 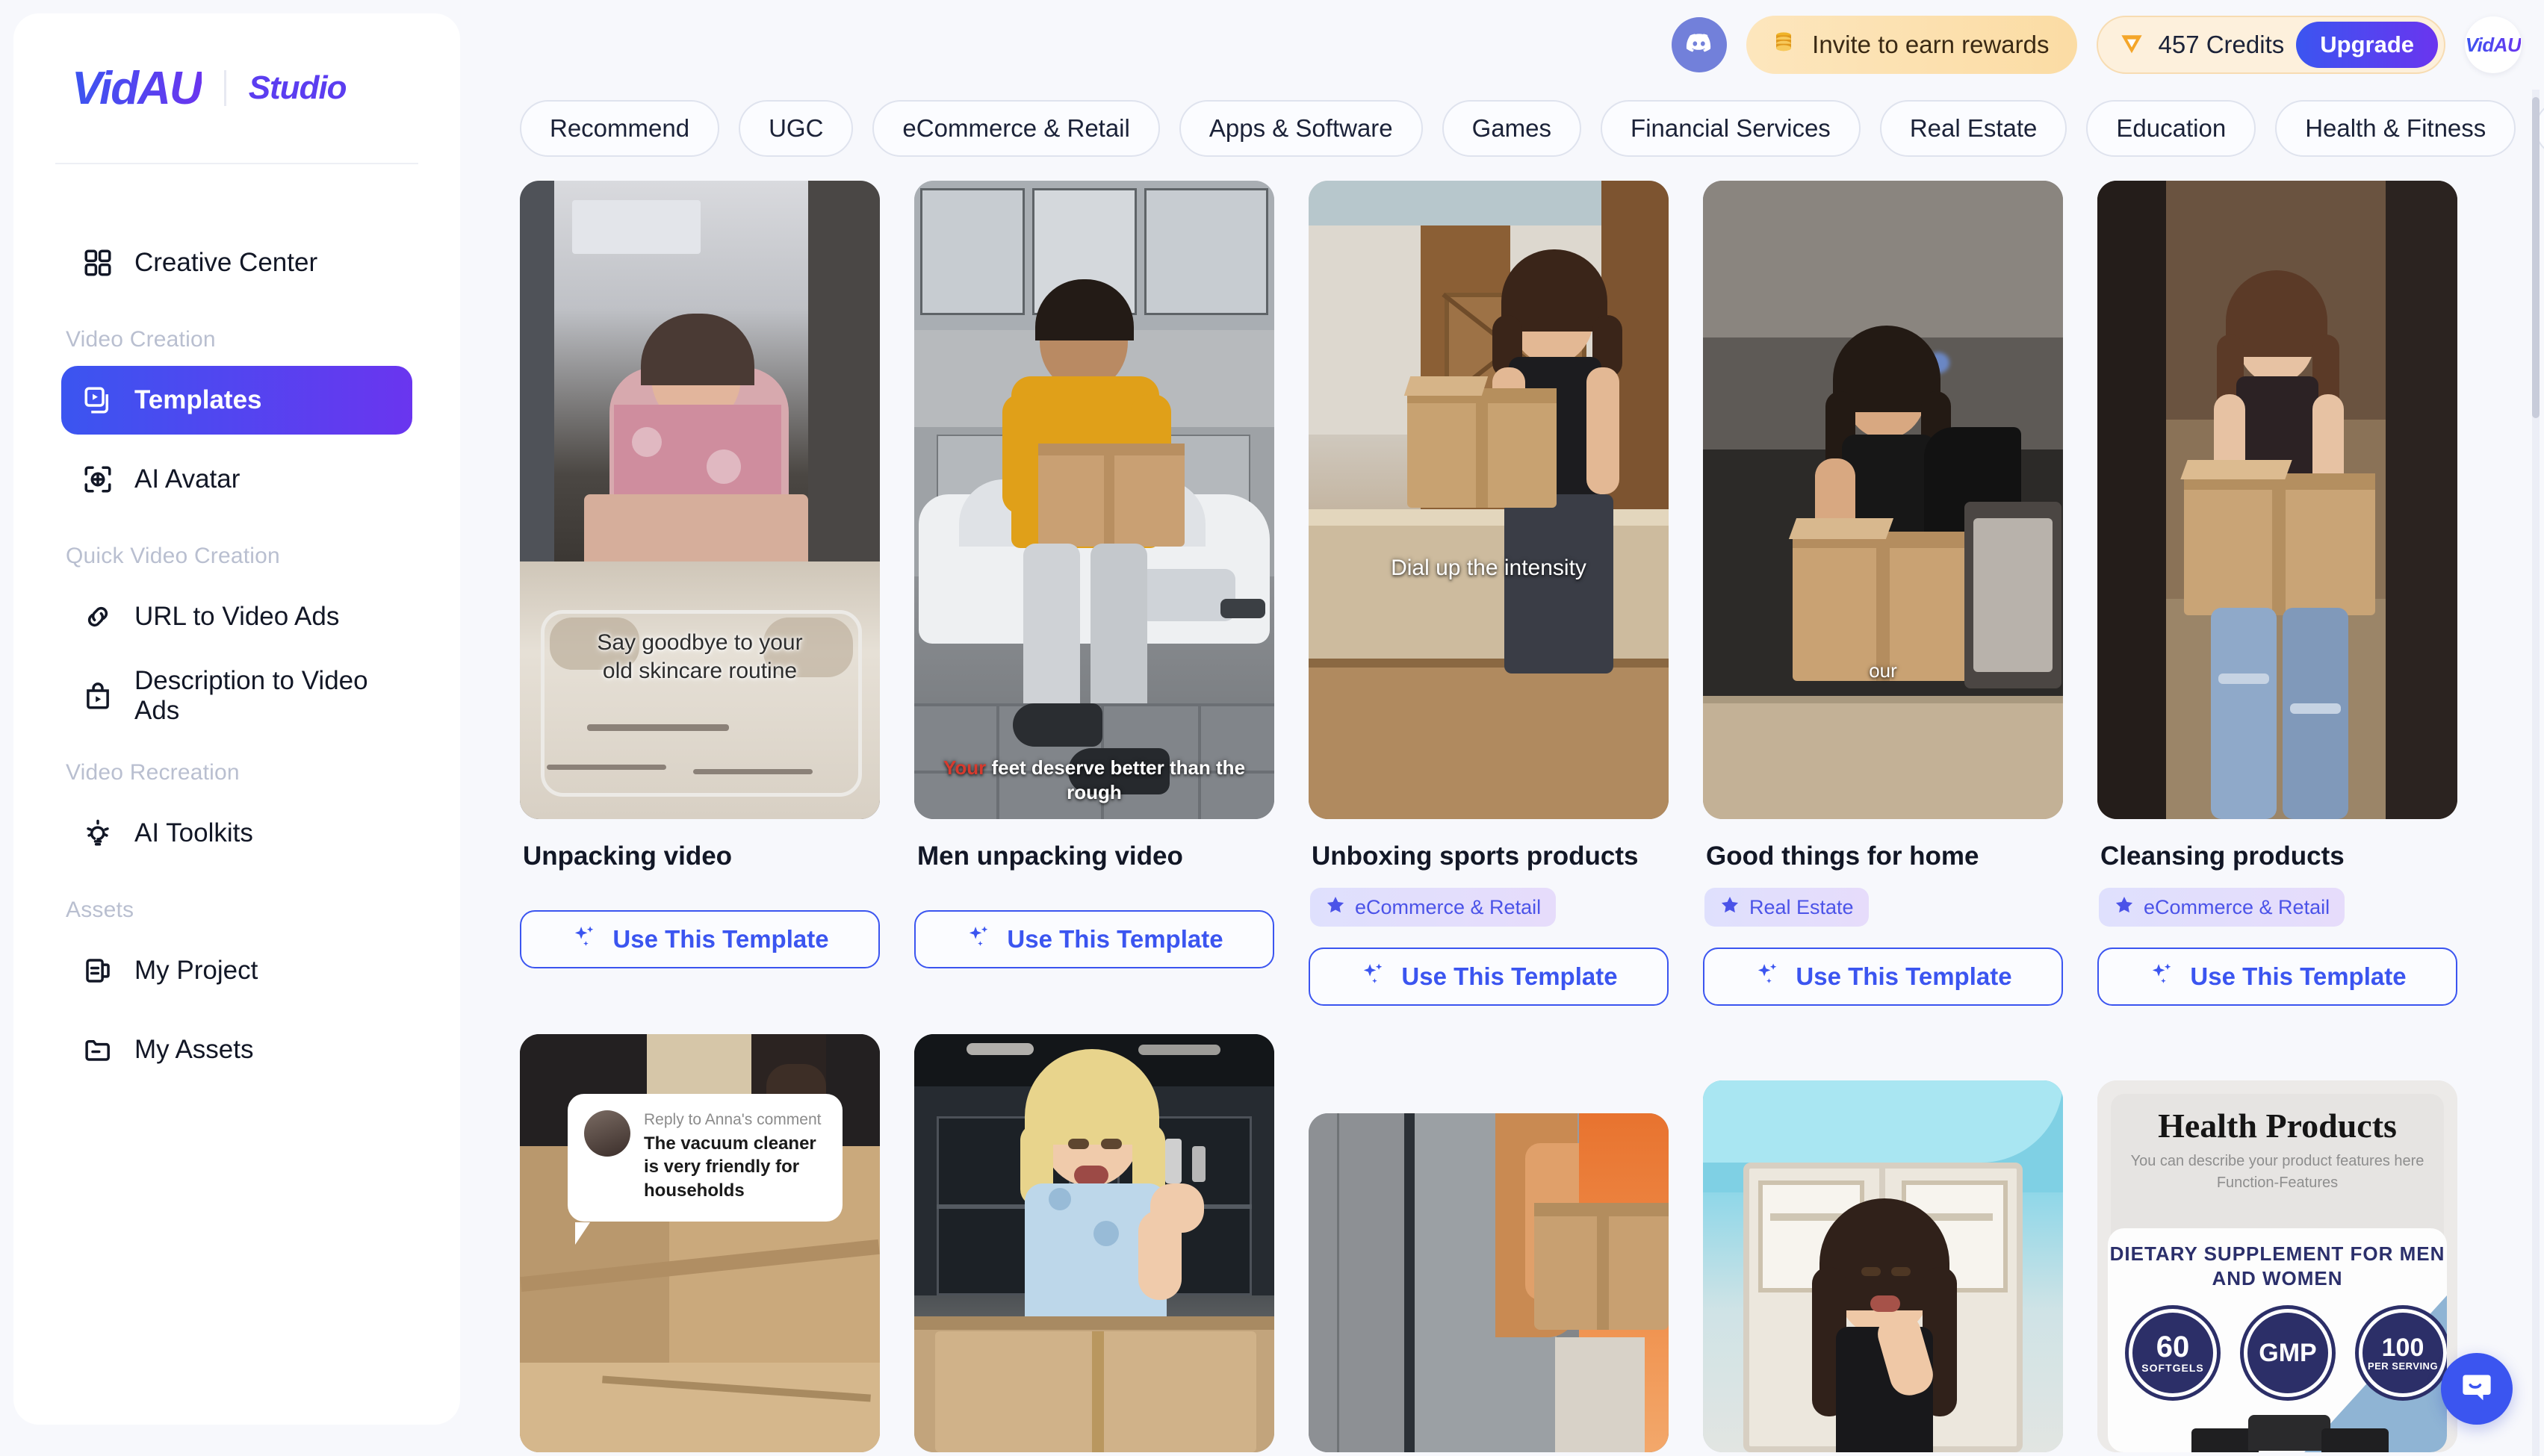 What do you see at coordinates (1512, 128) in the screenshot?
I see `tab-games: Games` at bounding box center [1512, 128].